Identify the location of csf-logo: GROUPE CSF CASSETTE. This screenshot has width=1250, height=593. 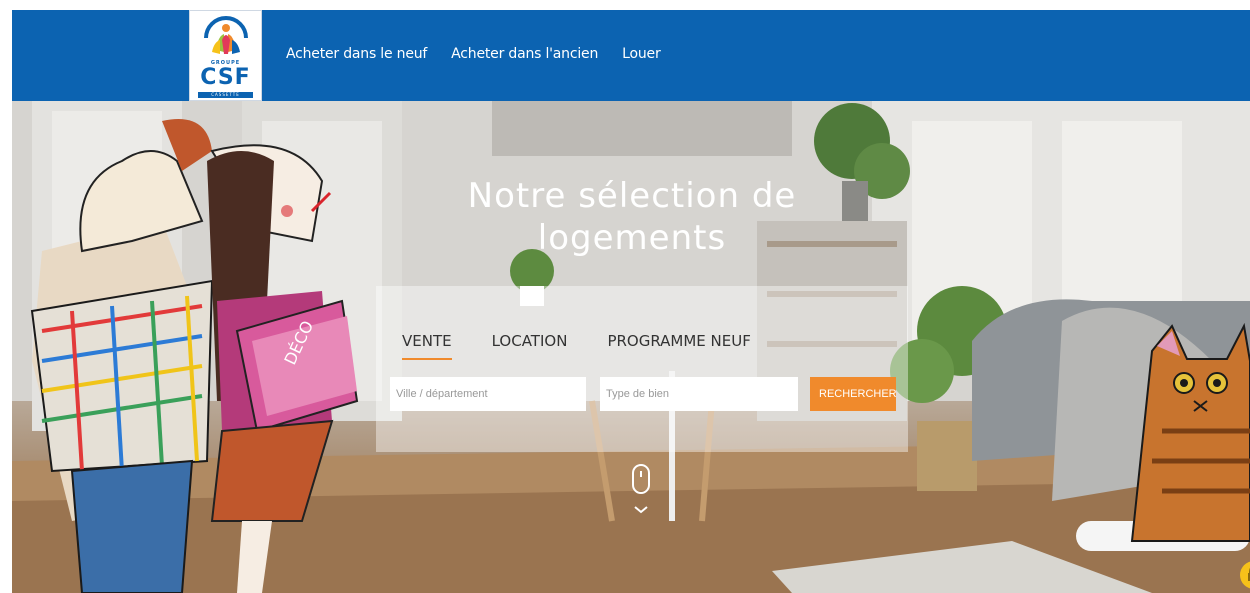
(225, 55).